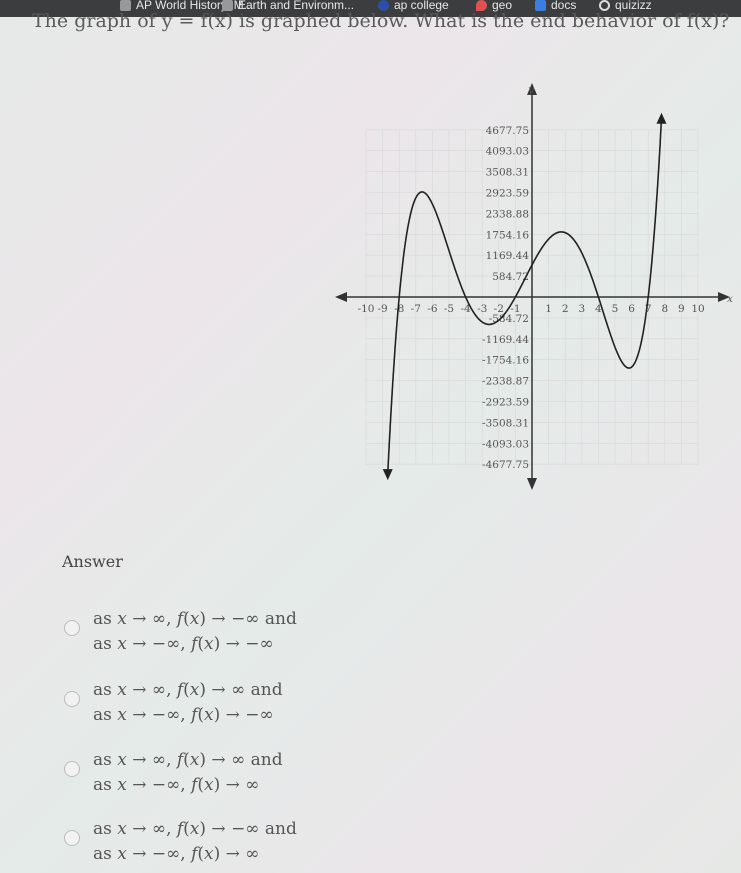 The width and height of the screenshot is (741, 873). I want to click on y-tick-label: -2338.87, so click(505, 382).